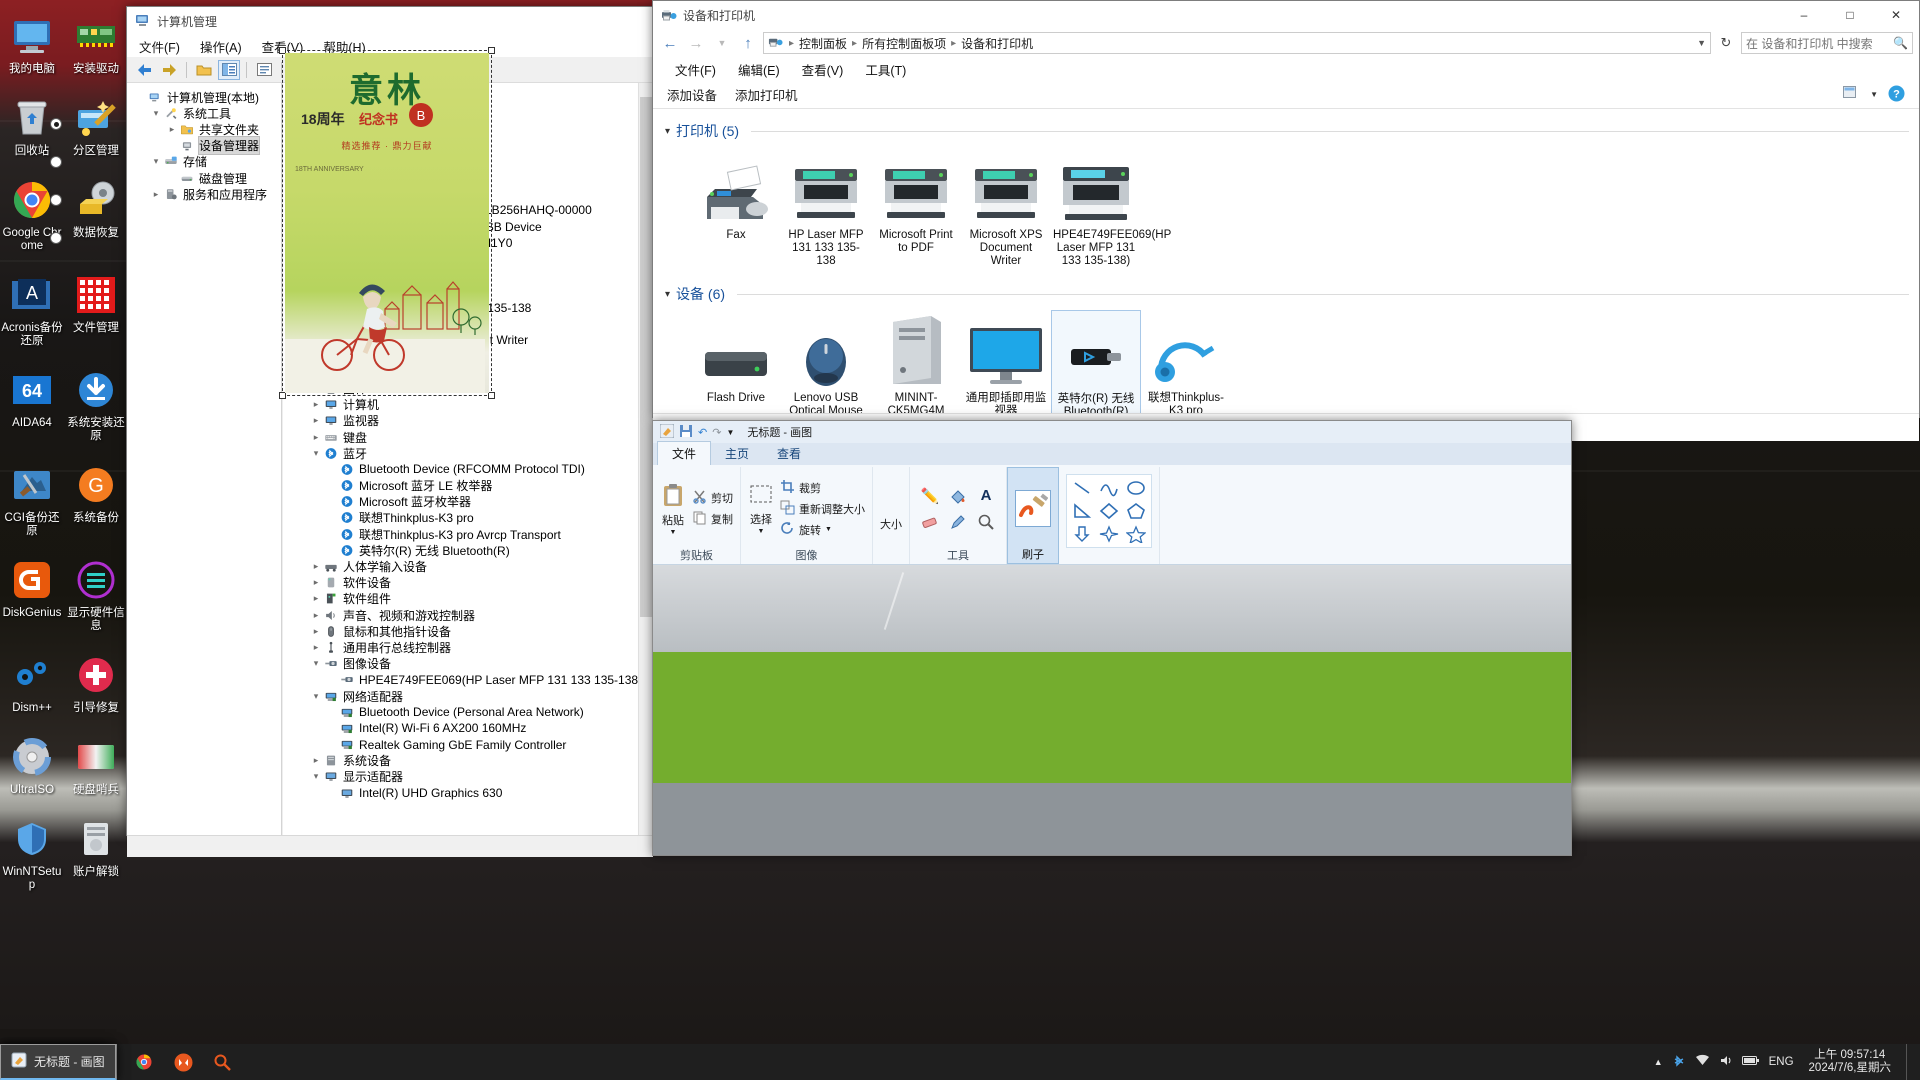 The width and height of the screenshot is (1920, 1080). Describe the element at coordinates (692, 94) in the screenshot. I see `add-device-button: 添加设备` at that location.